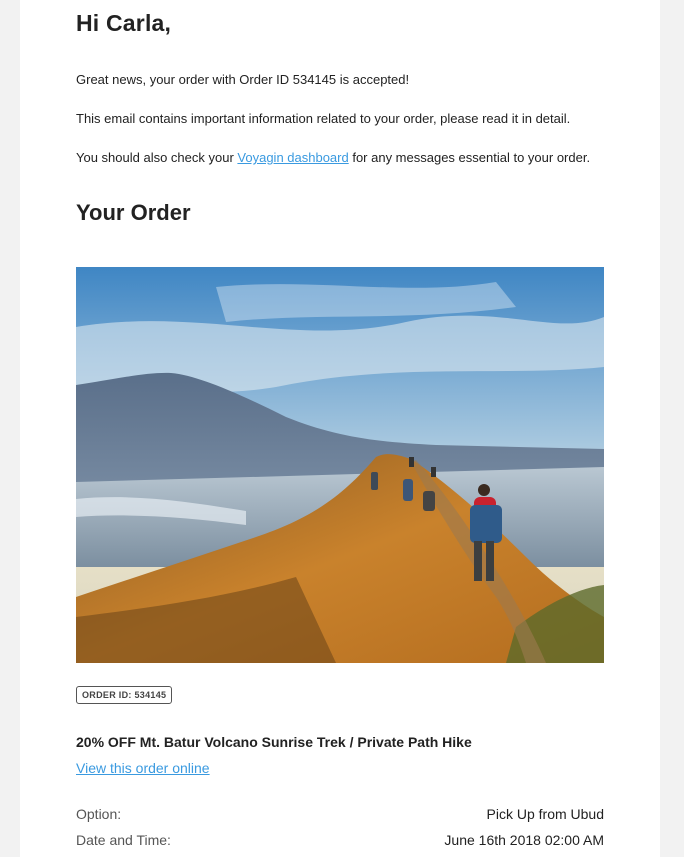 Image resolution: width=684 pixels, height=857 pixels. What do you see at coordinates (133, 212) in the screenshot?
I see `your-order-heading: Your Order` at bounding box center [133, 212].